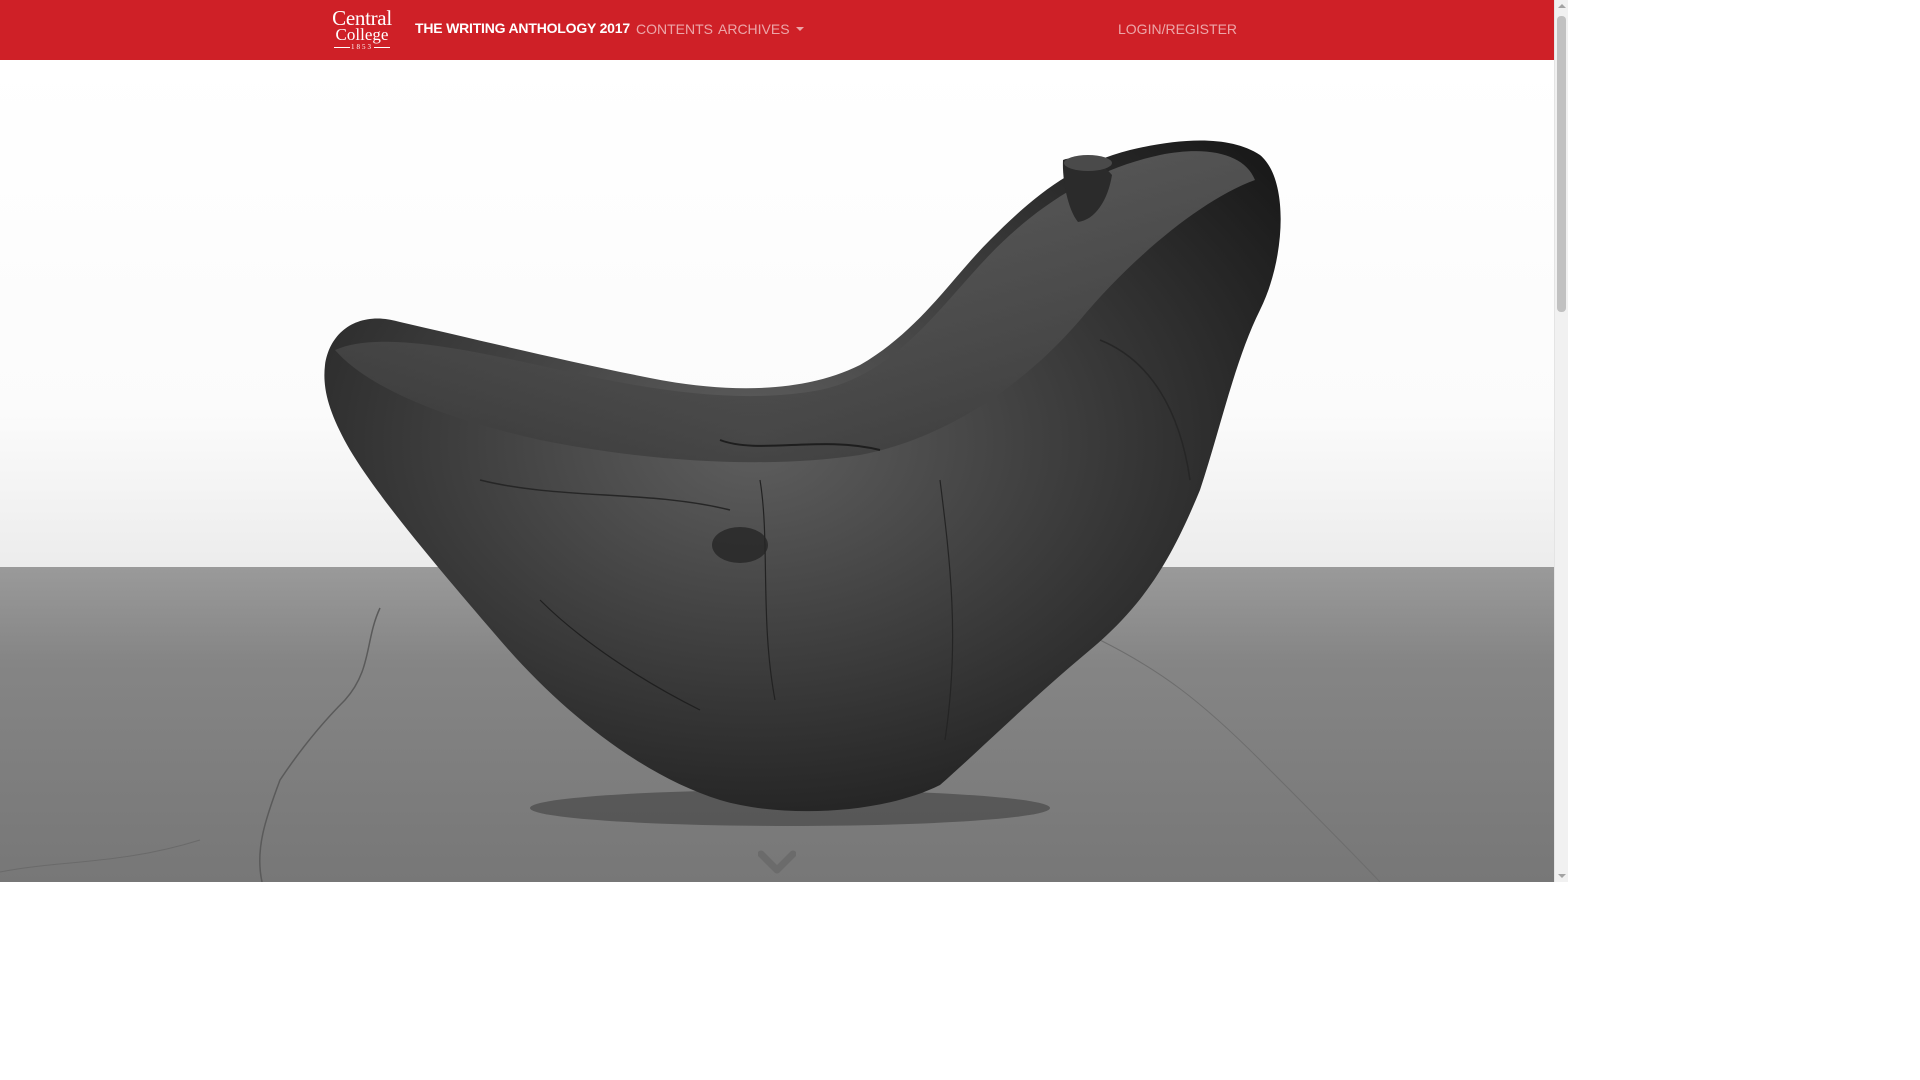 This screenshot has height=1080, width=1920. Describe the element at coordinates (1562, 6) in the screenshot. I see `scroll-up-arrow-icon` at that location.